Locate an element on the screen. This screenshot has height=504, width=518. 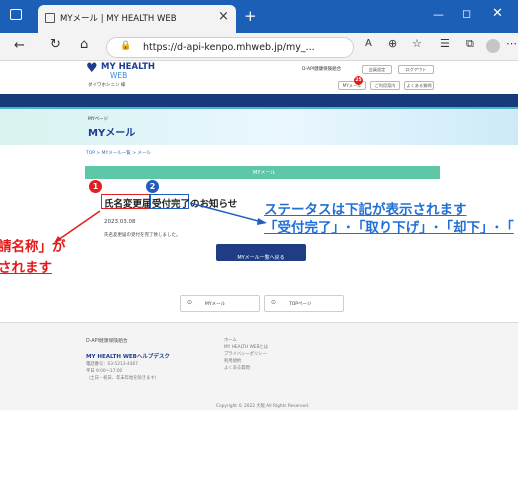
annotation-left-line2: されます is located at coordinates (26, 268).